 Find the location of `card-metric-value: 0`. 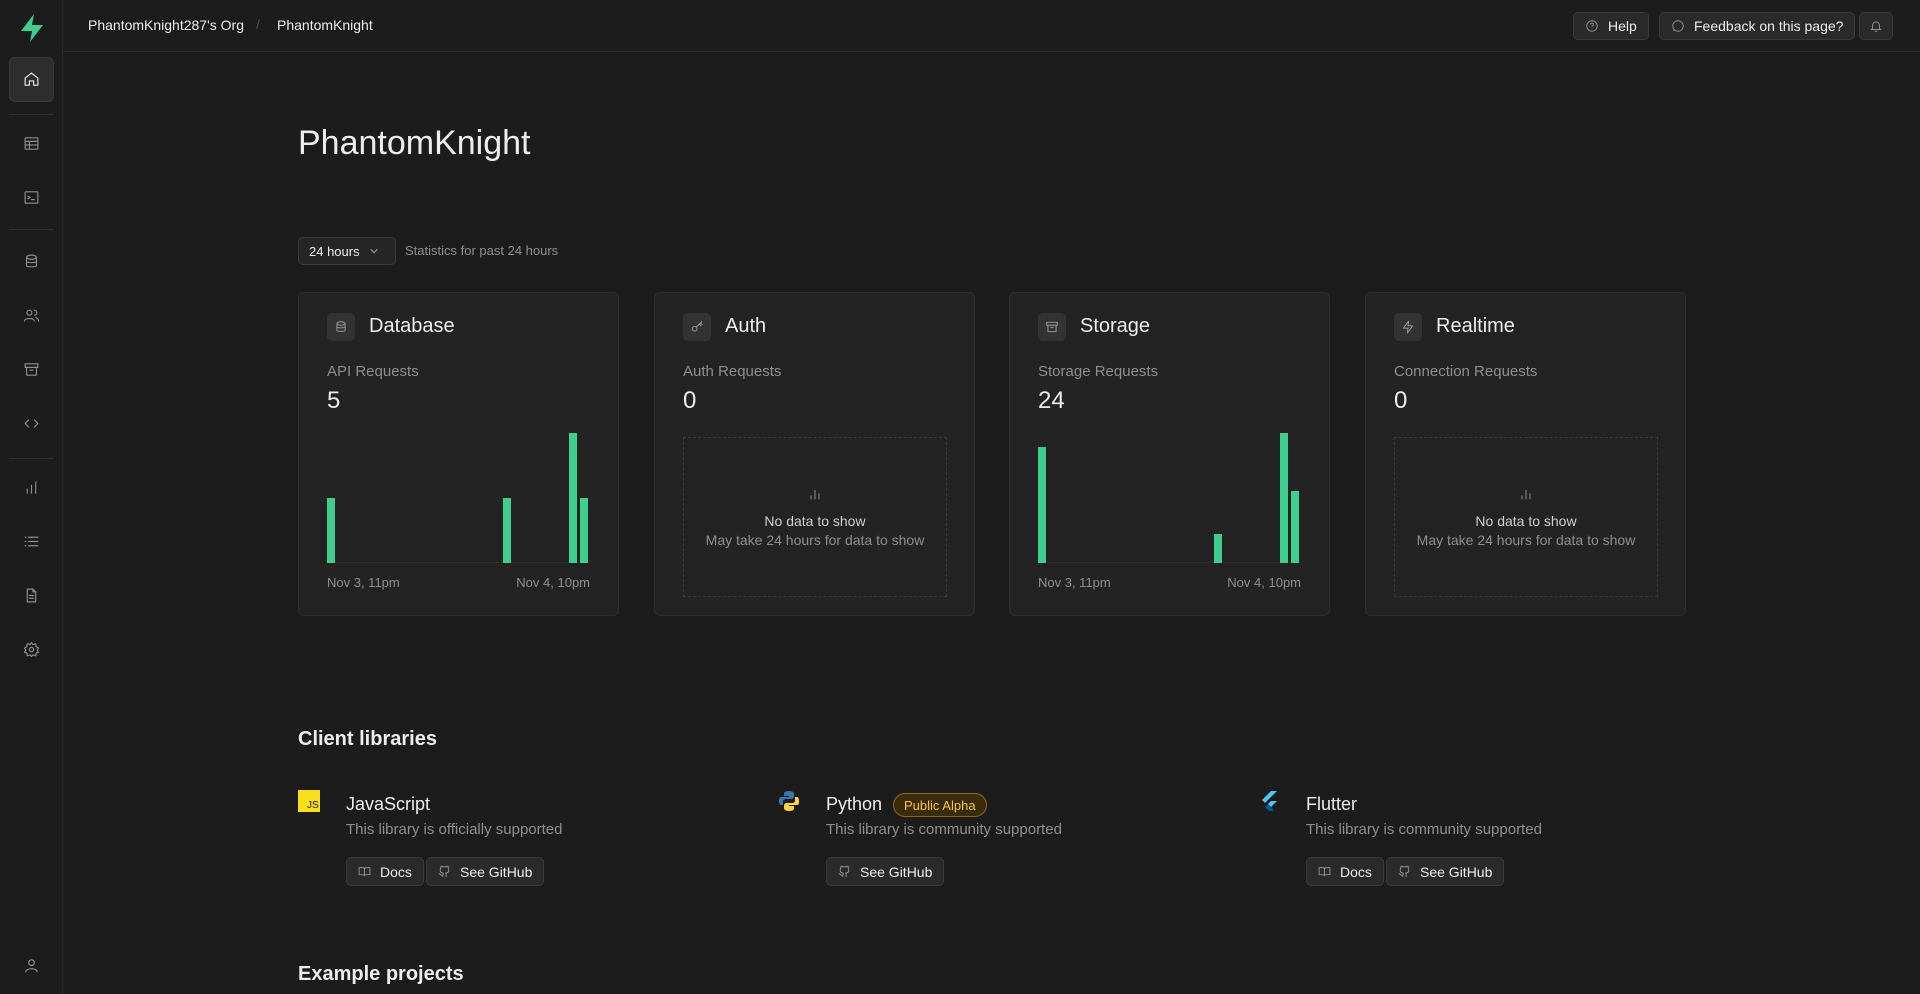

card-metric-value: 0 is located at coordinates (1401, 400).